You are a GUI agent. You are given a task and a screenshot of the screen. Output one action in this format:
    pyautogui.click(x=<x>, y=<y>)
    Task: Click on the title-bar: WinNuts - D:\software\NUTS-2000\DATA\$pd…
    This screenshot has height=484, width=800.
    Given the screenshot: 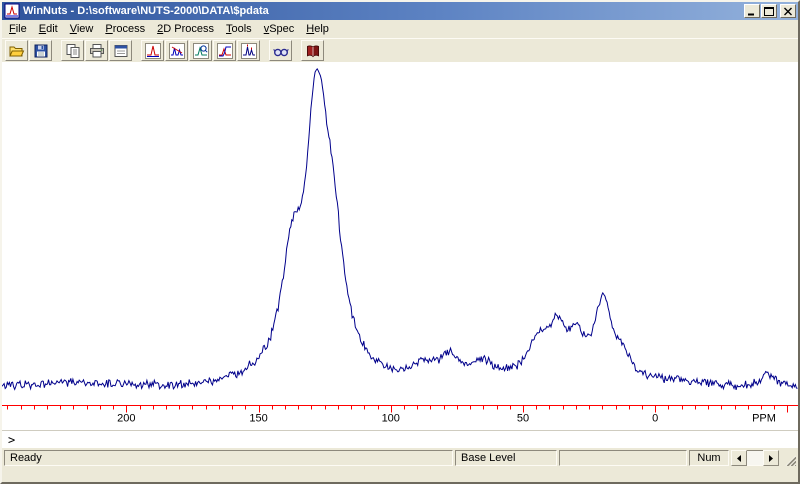 What is the action you would take?
    pyautogui.click(x=400, y=11)
    